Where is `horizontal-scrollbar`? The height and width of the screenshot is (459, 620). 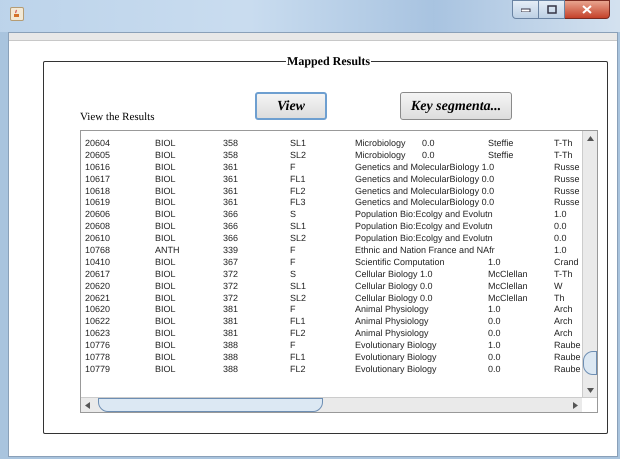
horizontal-scrollbar is located at coordinates (331, 405).